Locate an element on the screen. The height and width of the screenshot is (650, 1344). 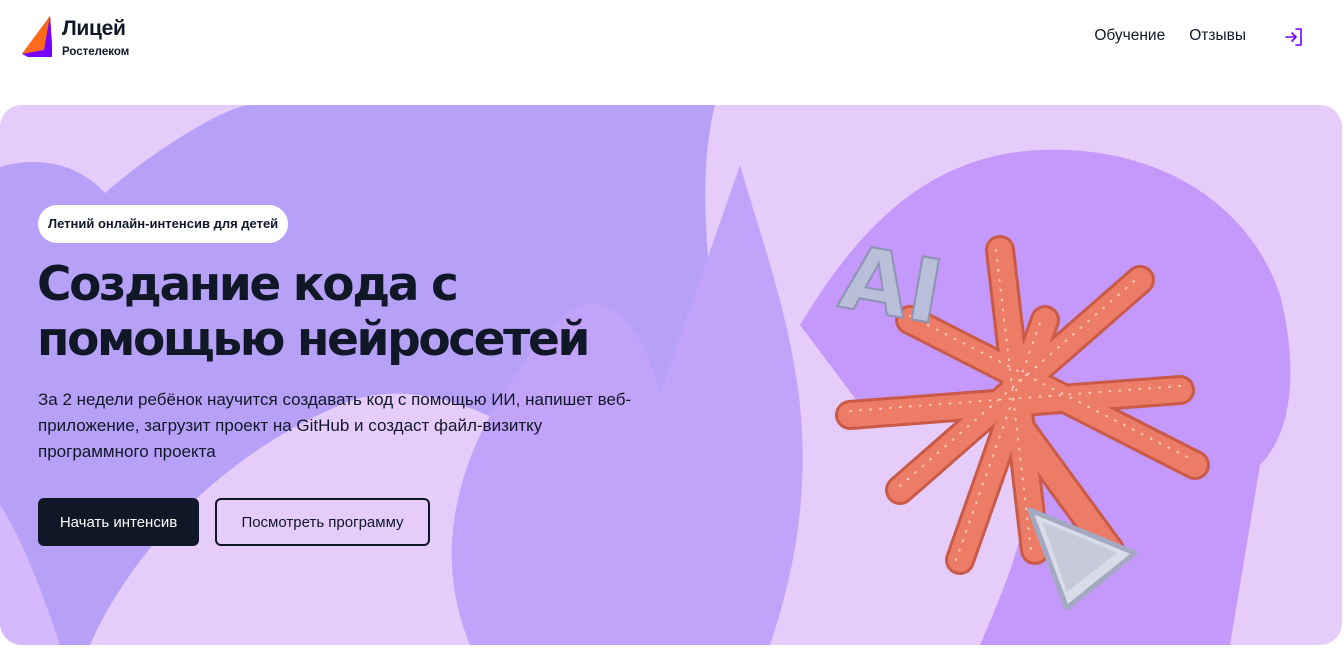
hero-title-line-1: Создание кода с is located at coordinates (248, 284).